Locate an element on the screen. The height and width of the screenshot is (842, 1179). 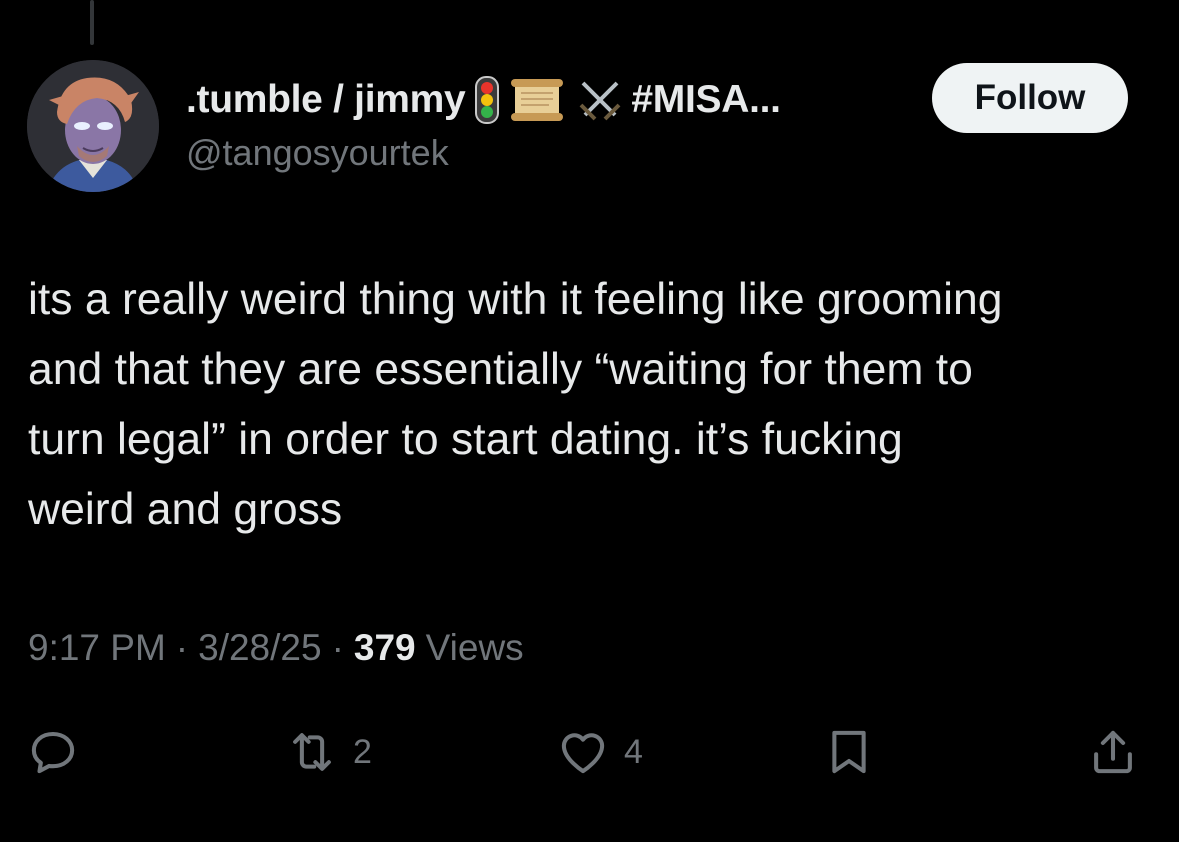
like-count: 4 is located at coordinates (633, 751).